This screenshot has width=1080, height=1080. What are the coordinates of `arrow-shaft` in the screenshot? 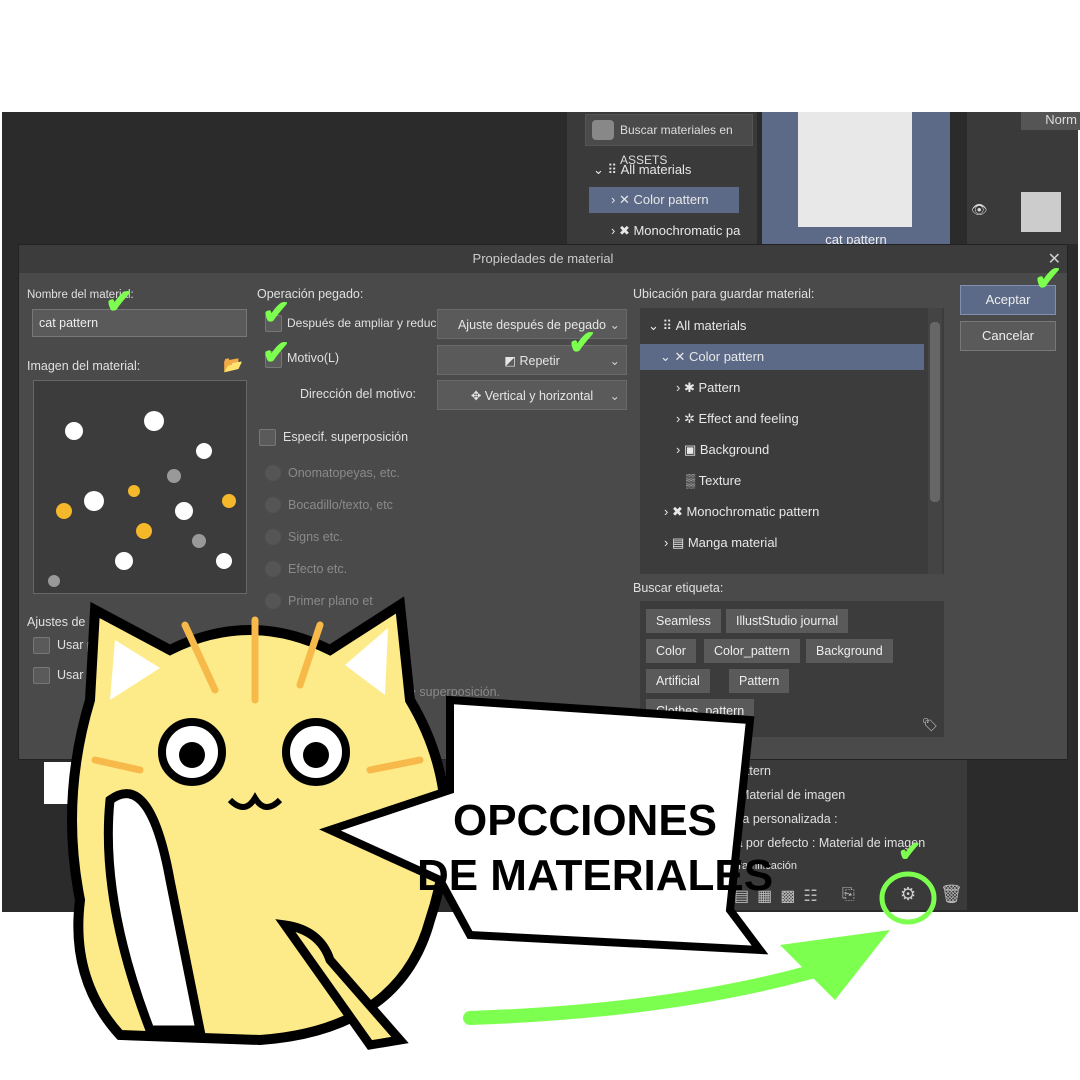 It's located at (660, 989).